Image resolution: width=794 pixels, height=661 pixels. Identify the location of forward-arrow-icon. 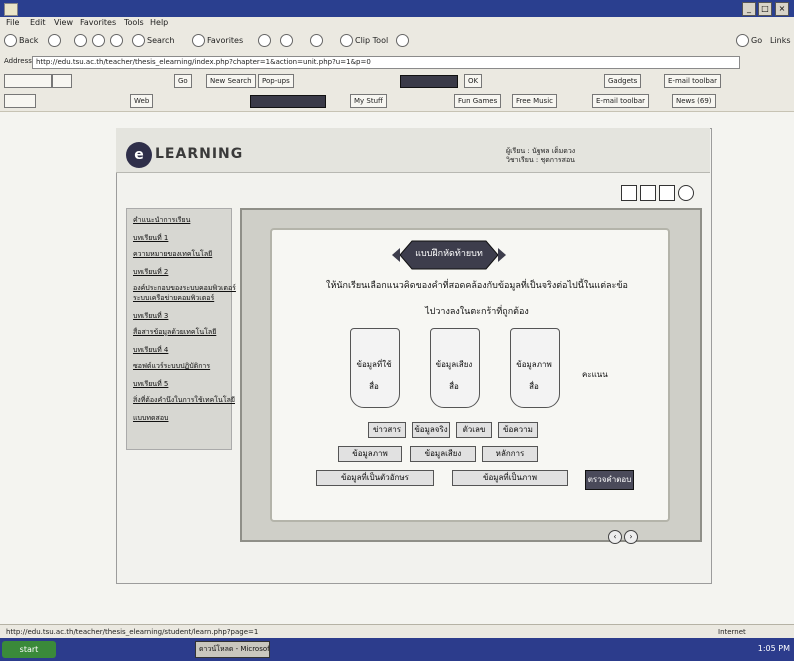
(54, 40).